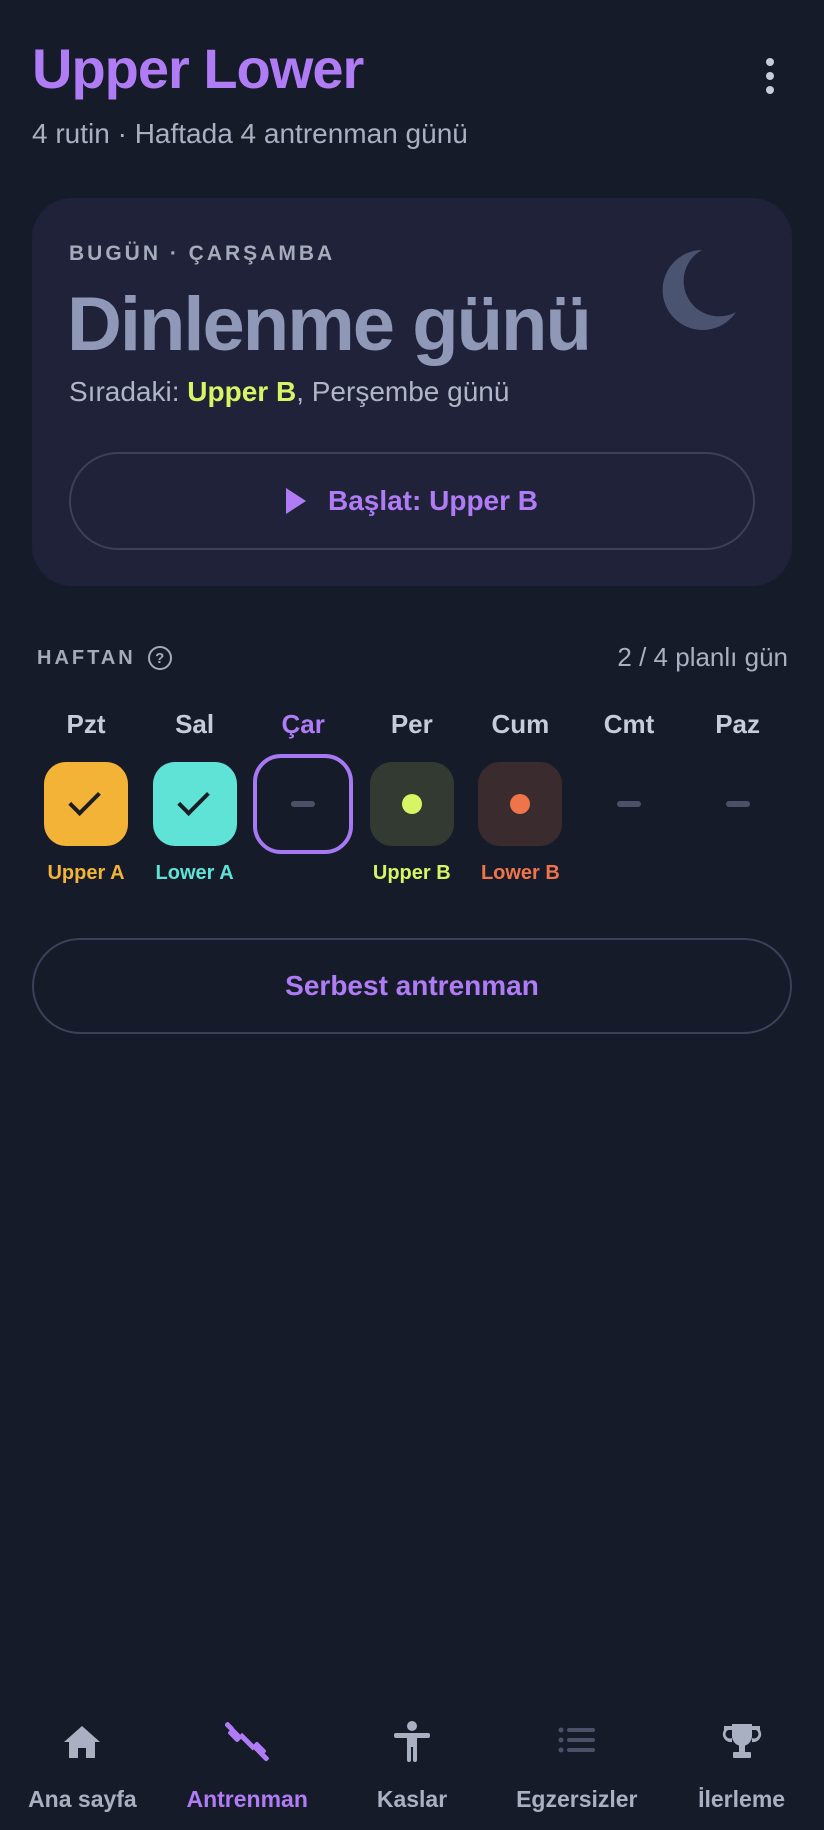 The image size is (824, 1830). I want to click on day-name: Paz, so click(737, 724).